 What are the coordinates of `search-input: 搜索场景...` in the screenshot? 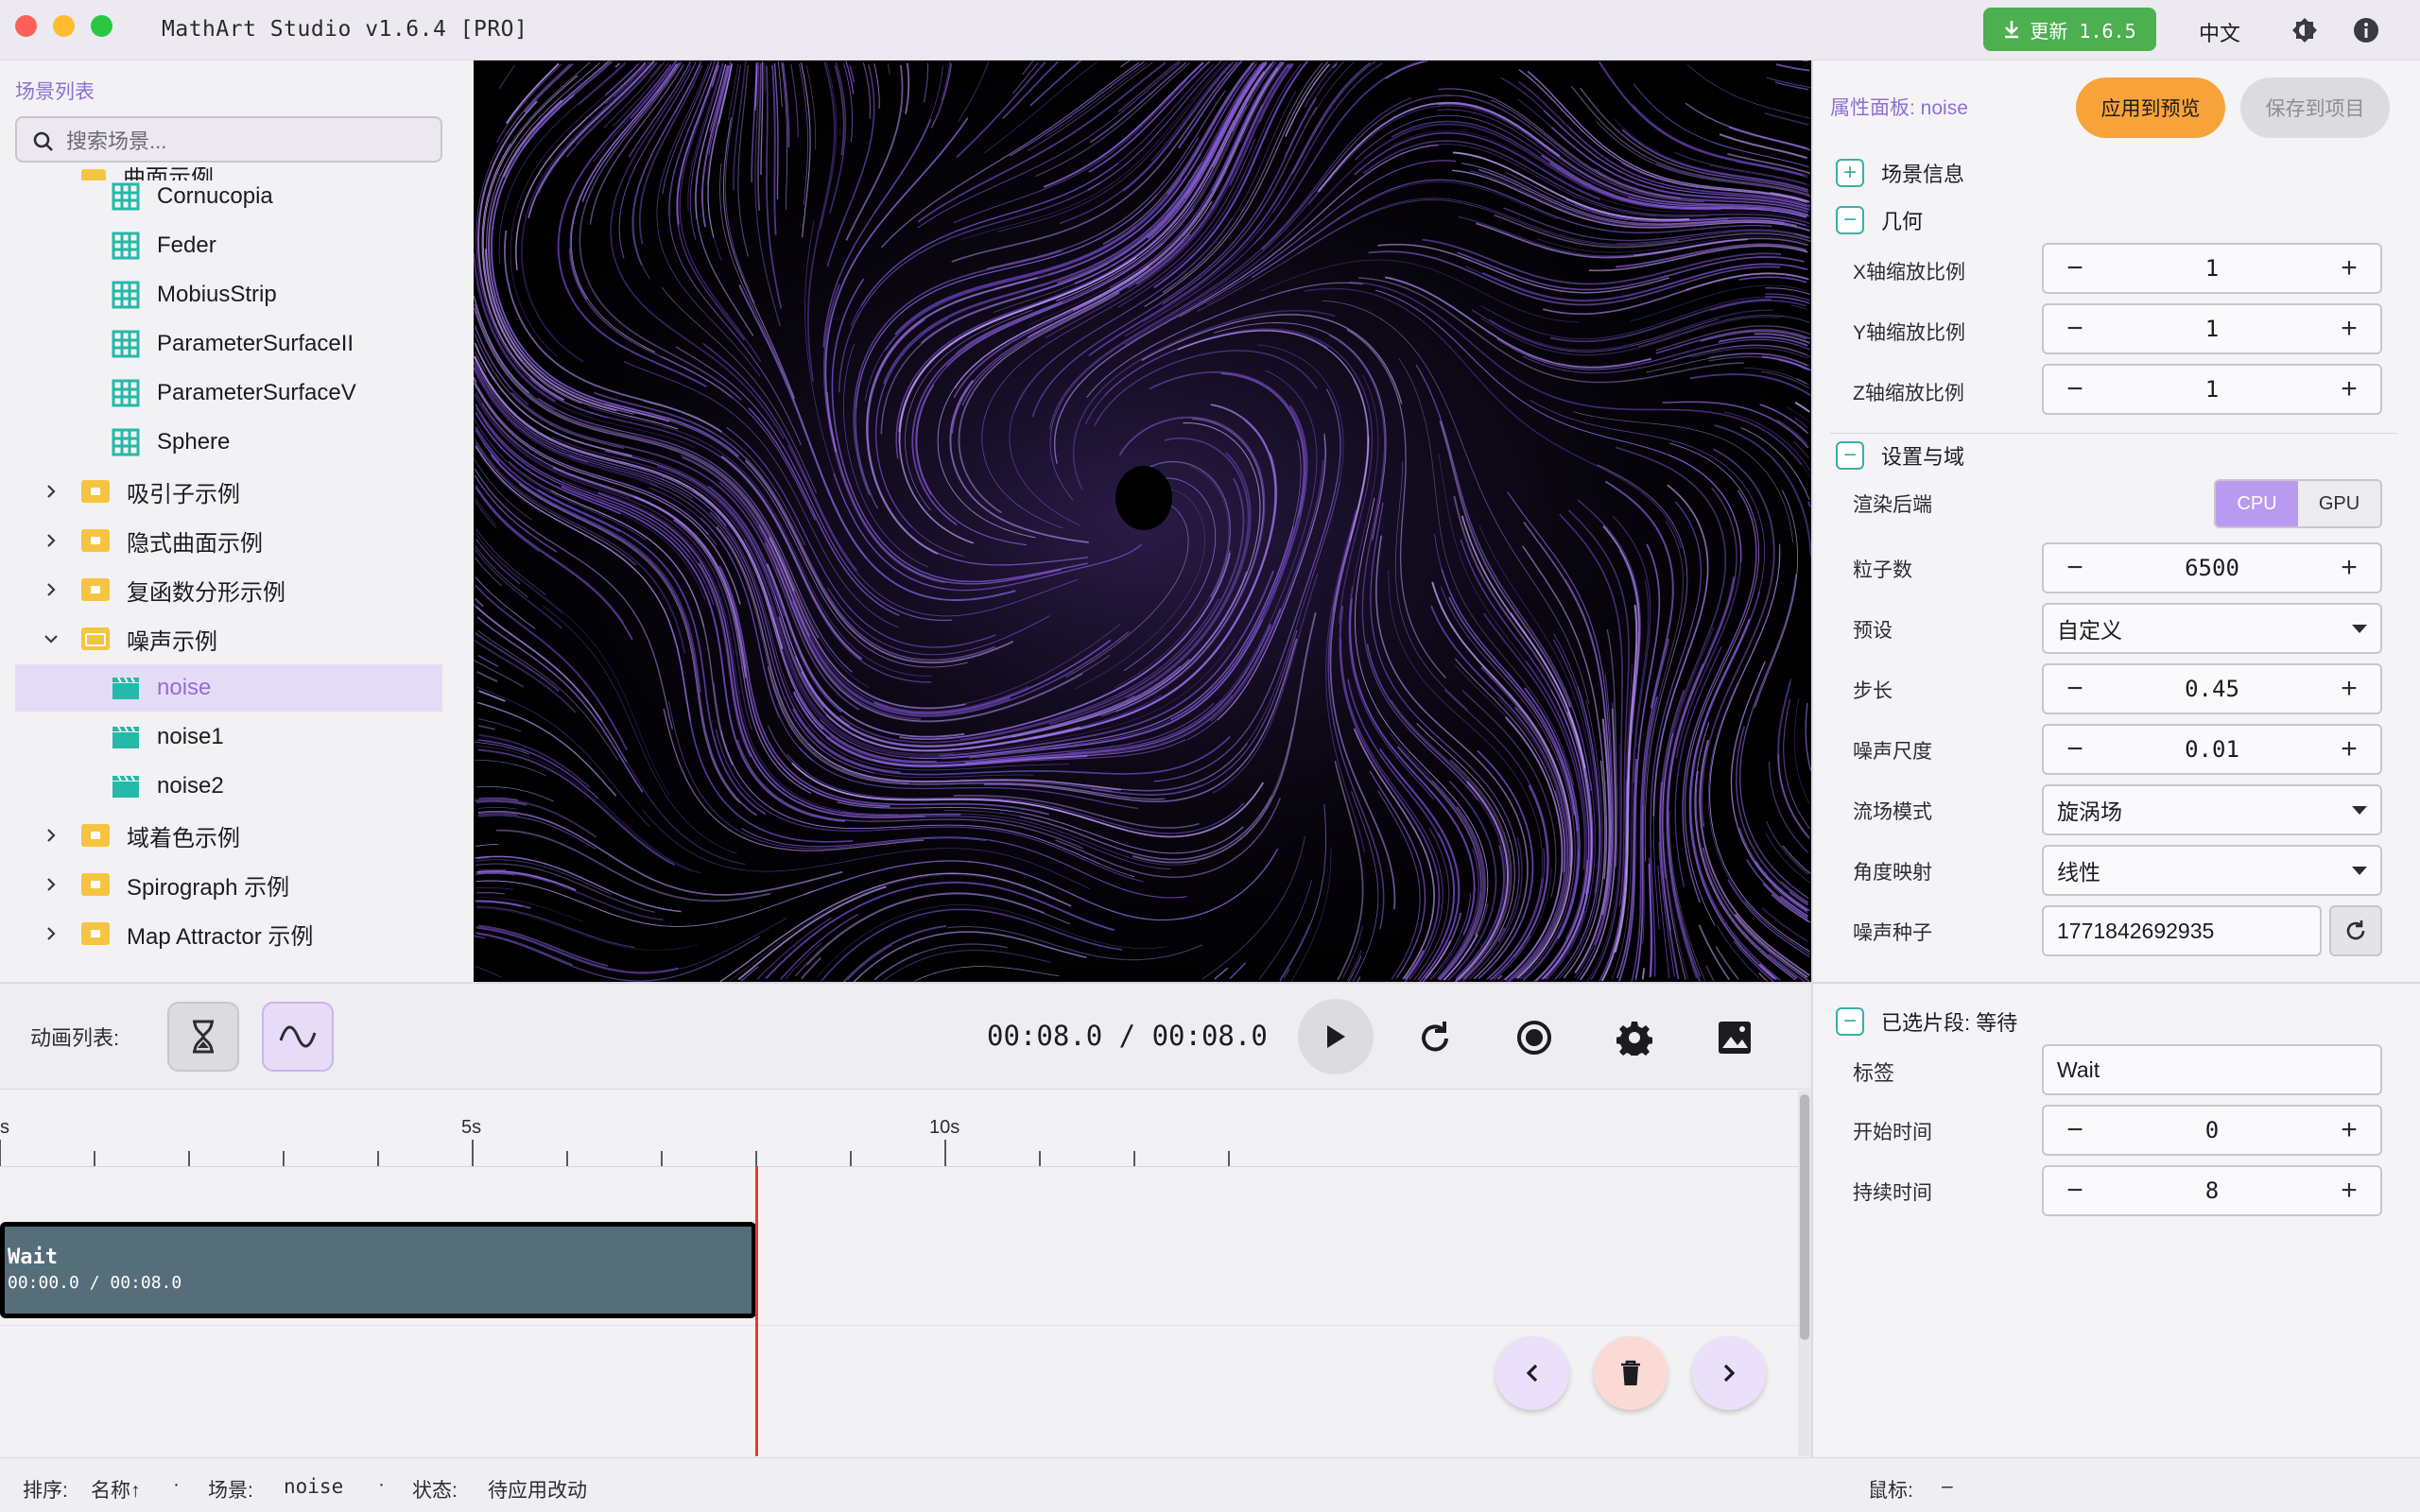 It's located at (228, 139).